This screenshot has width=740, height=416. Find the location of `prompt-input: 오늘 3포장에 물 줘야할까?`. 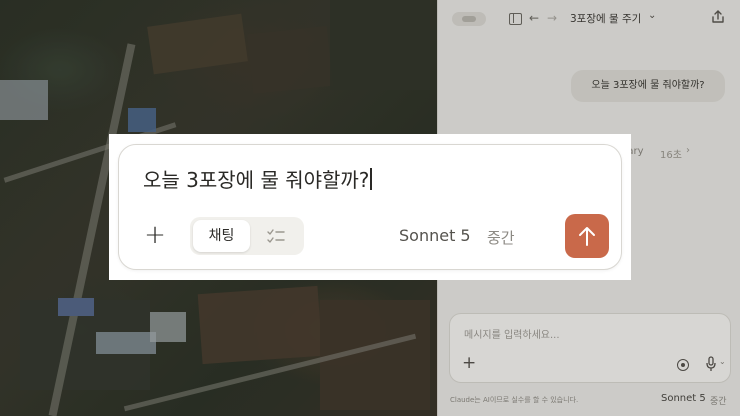

prompt-input: 오늘 3포장에 물 줘야할까? is located at coordinates (257, 180).